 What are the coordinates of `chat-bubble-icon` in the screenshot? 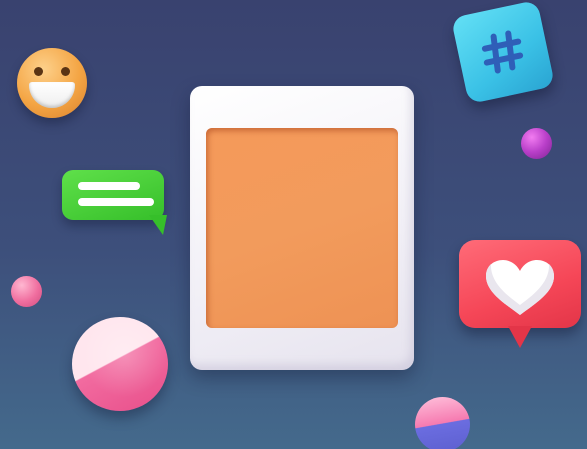 It's located at (114, 202).